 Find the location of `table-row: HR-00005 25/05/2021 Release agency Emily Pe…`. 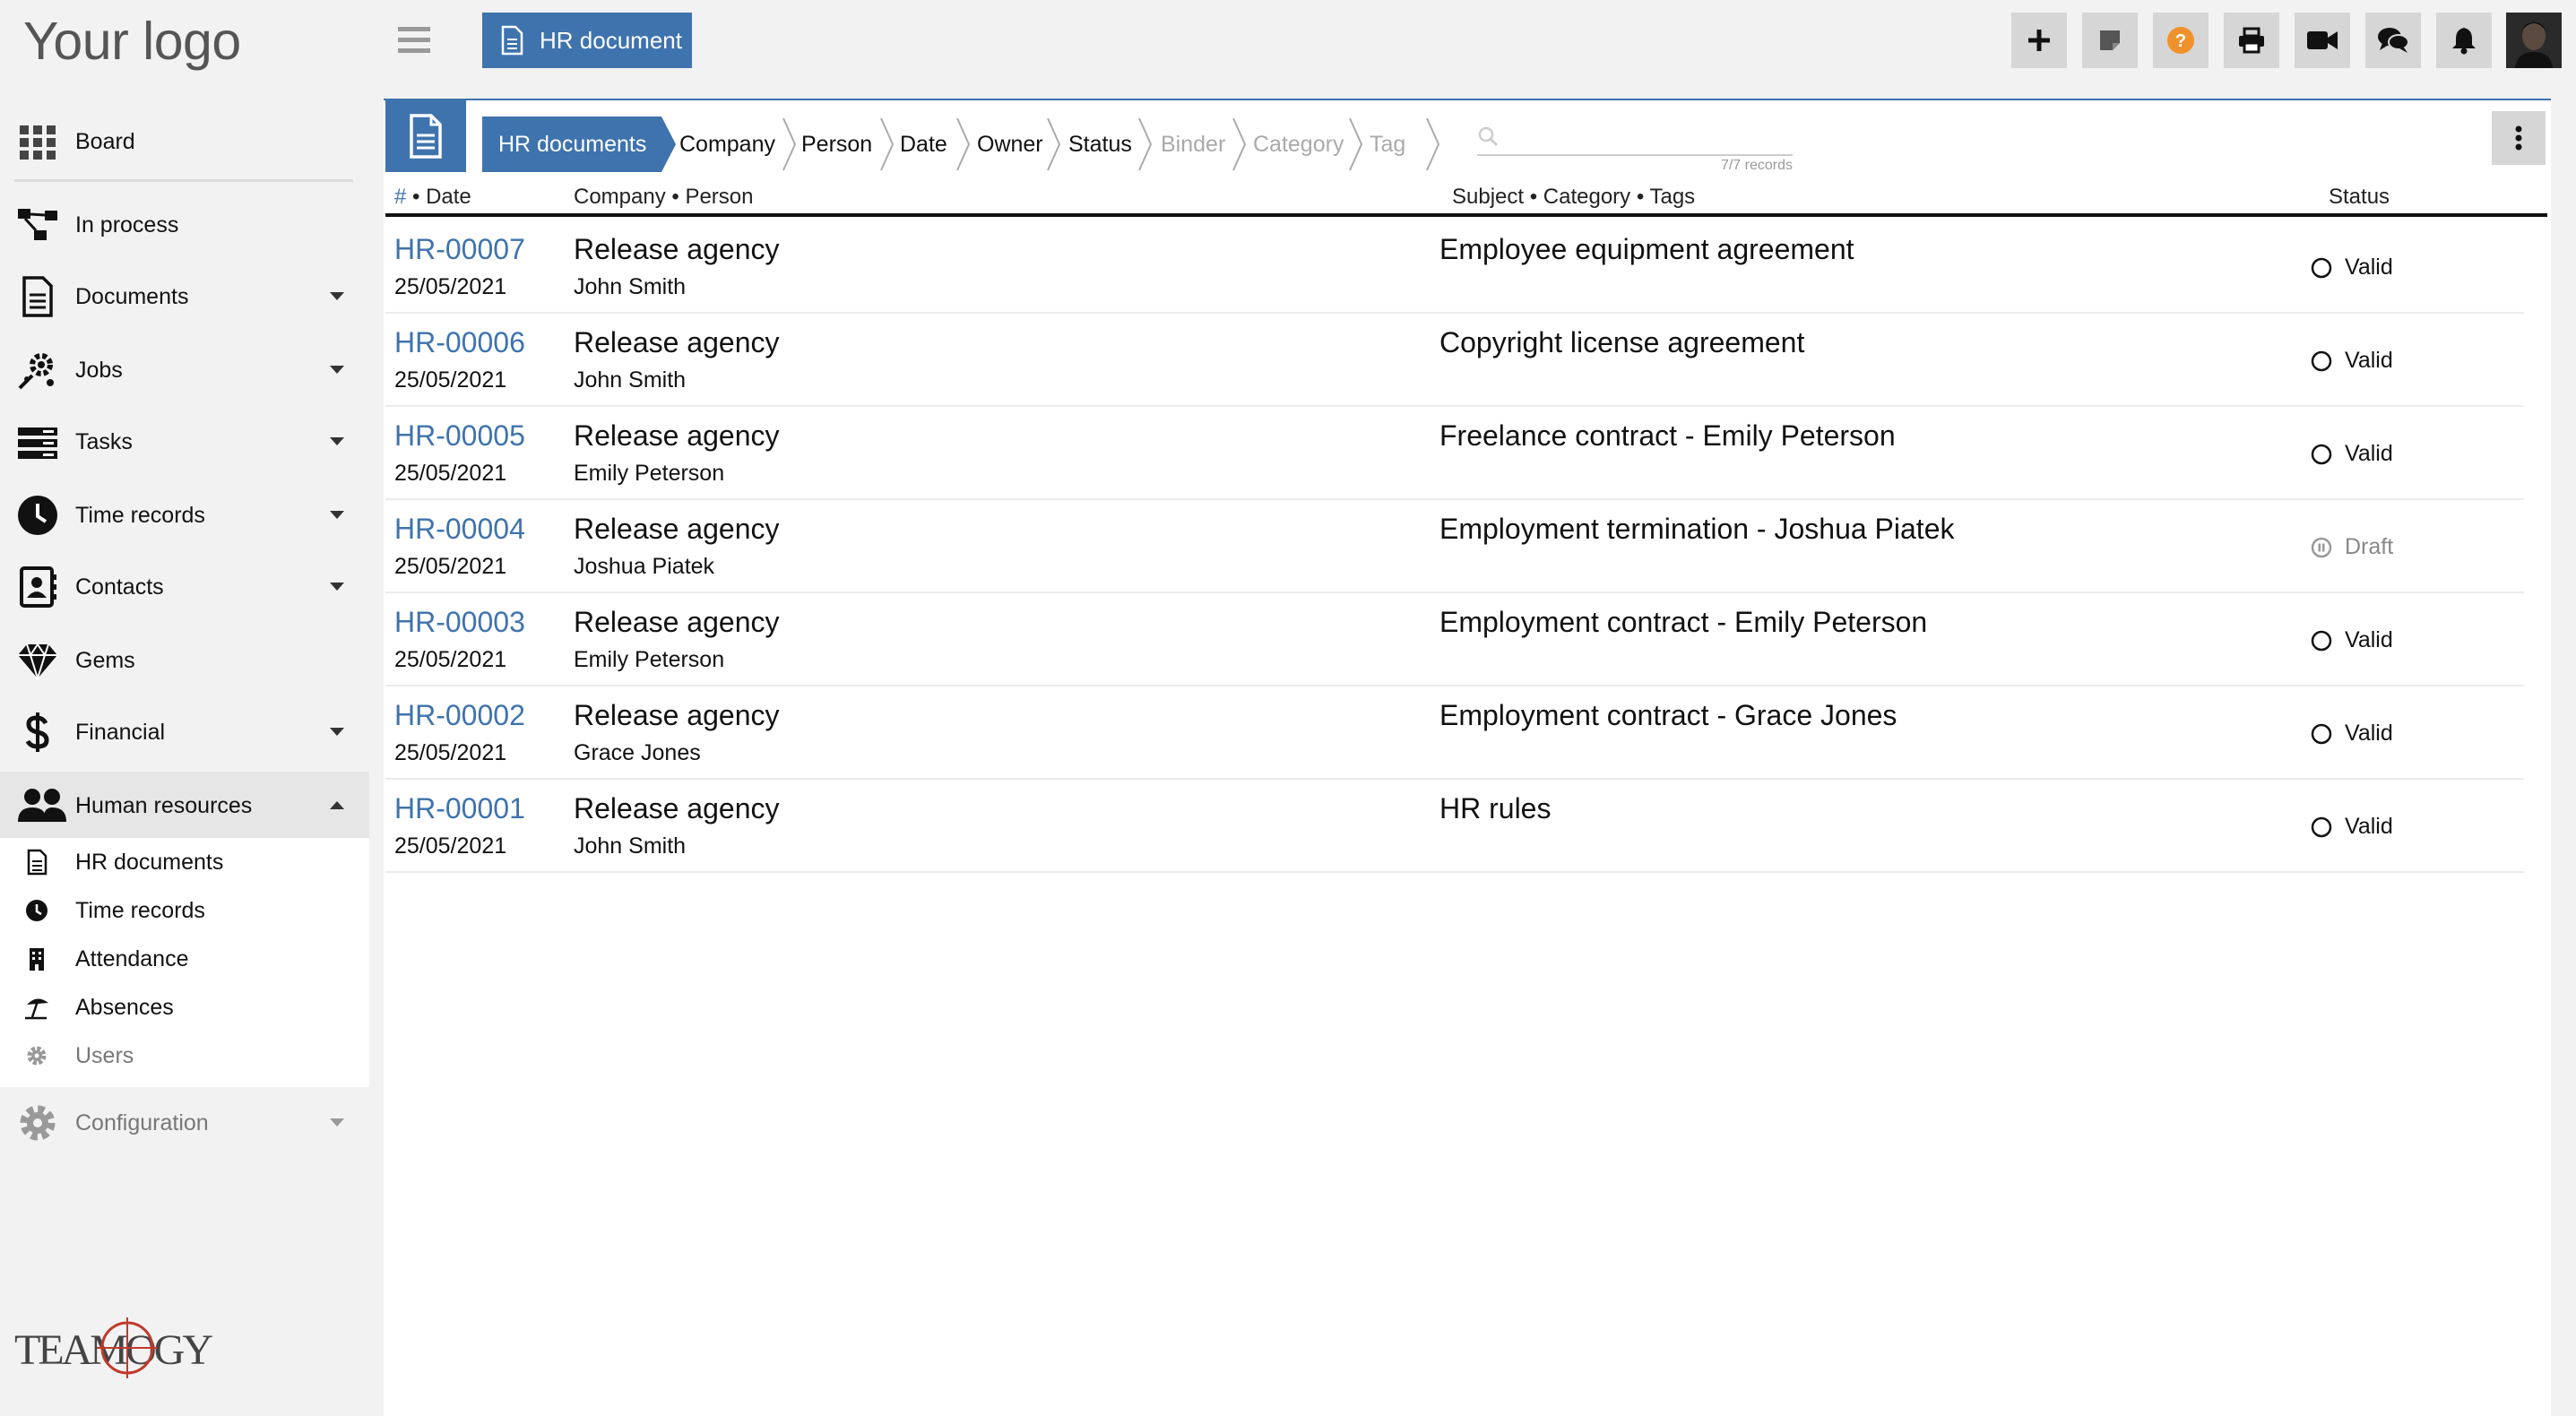

table-row: HR-00005 25/05/2021 Release agency Emily Pe… is located at coordinates (1454, 453).